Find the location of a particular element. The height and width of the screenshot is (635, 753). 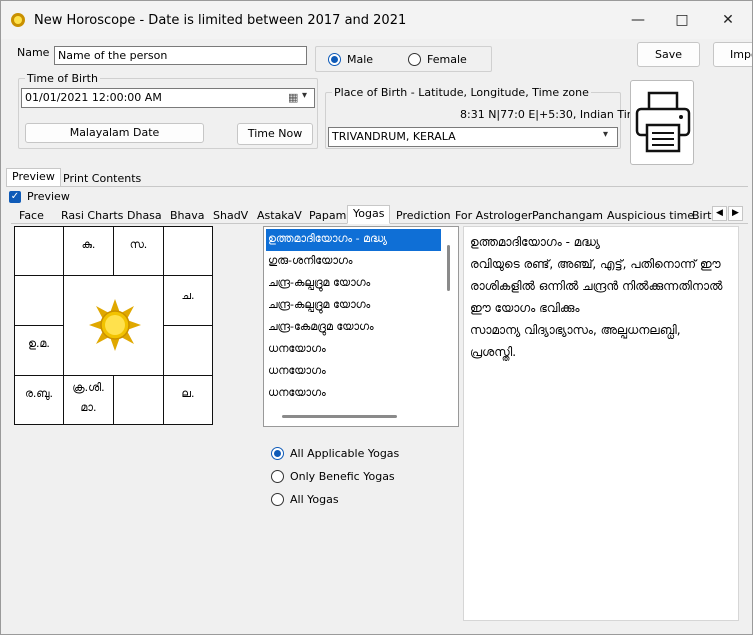

tab-papam: Papam is located at coordinates (327, 215).